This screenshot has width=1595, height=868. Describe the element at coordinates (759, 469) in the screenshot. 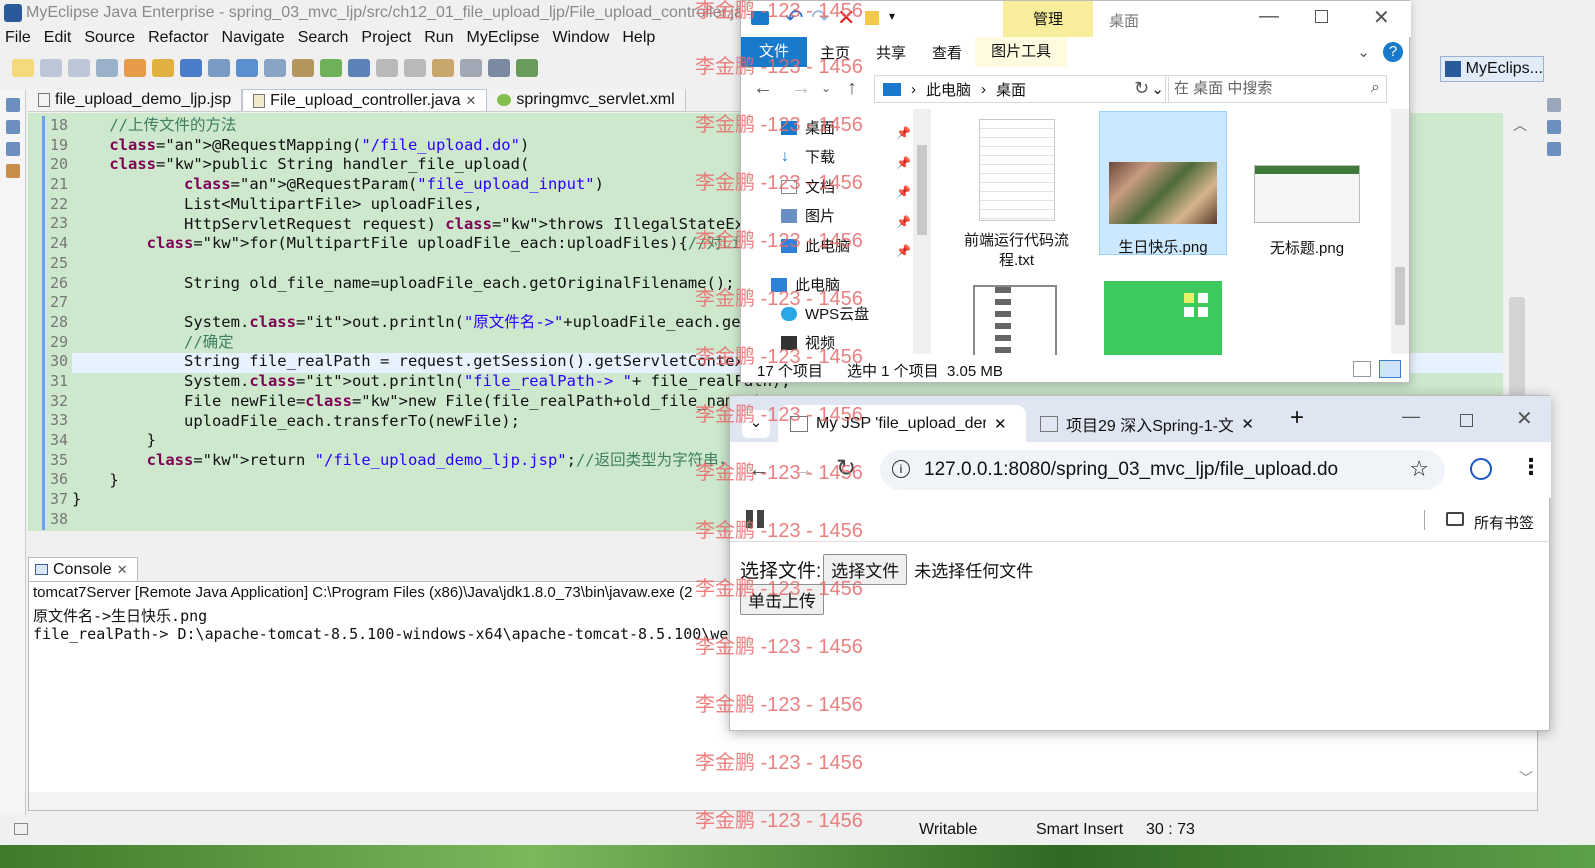

I see `back-arrow-icon: ←` at that location.